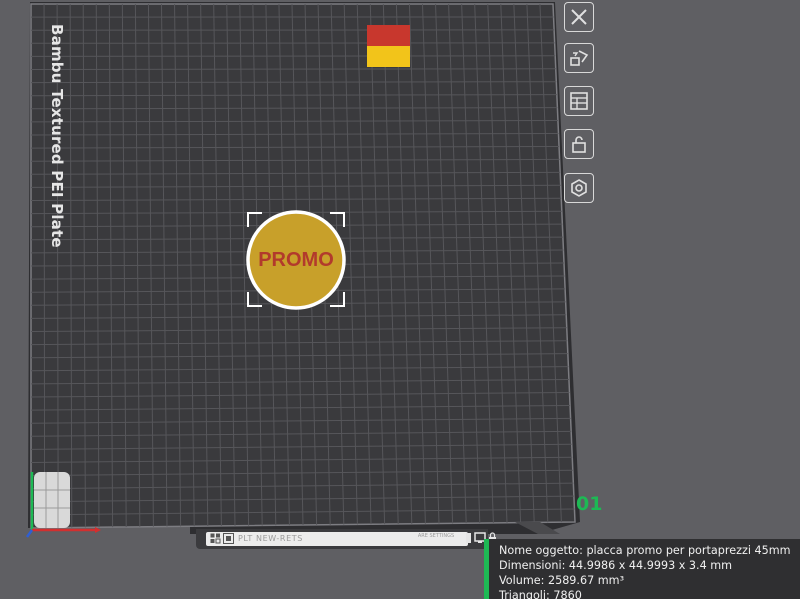 The height and width of the screenshot is (599, 800). I want to click on info-dim-value: 44.9986 x 44.9993 x 3.4 mm, so click(650, 565).